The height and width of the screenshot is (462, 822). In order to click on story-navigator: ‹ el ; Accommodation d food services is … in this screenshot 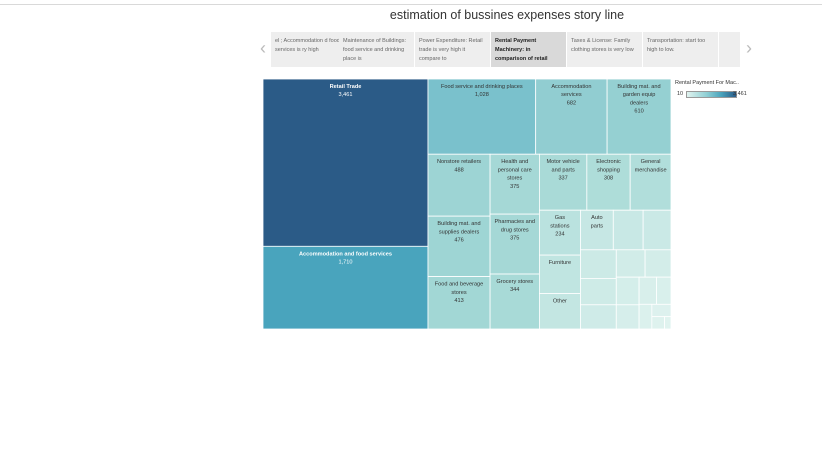, I will do `click(509, 49)`.